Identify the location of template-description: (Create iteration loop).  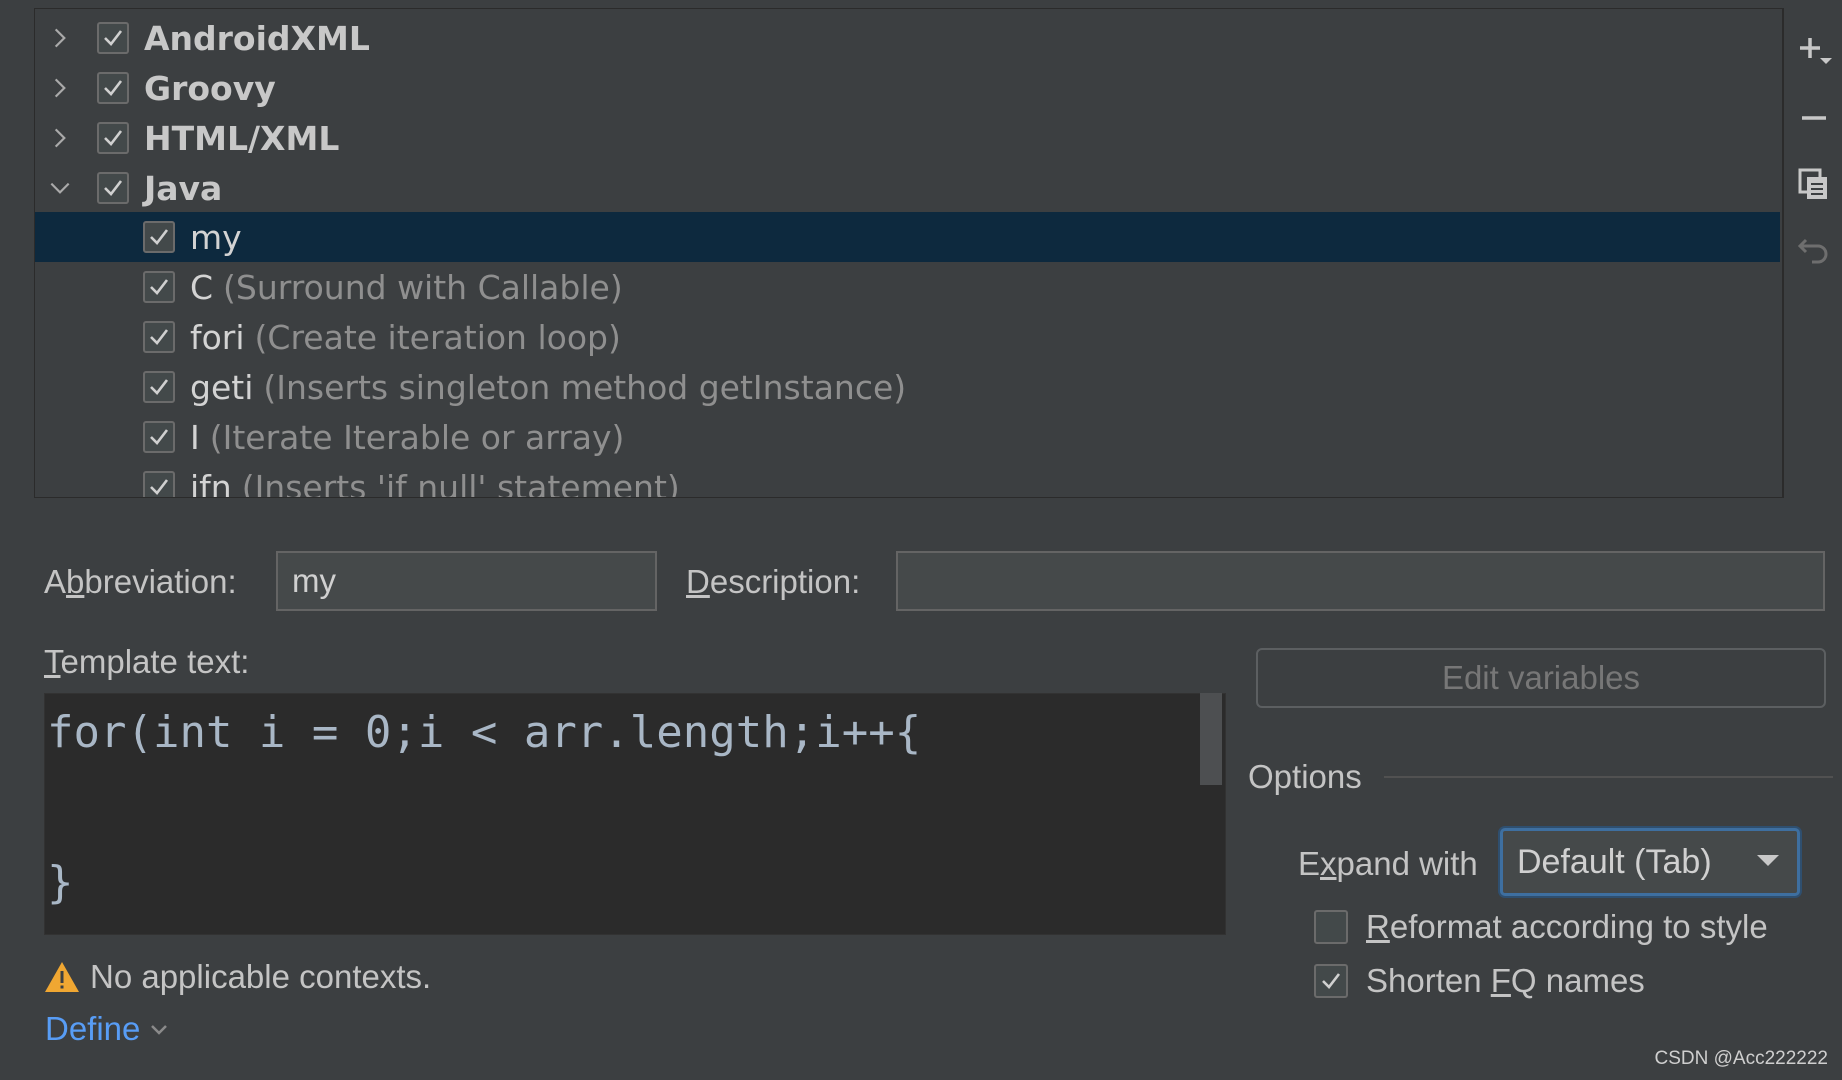
(437, 337).